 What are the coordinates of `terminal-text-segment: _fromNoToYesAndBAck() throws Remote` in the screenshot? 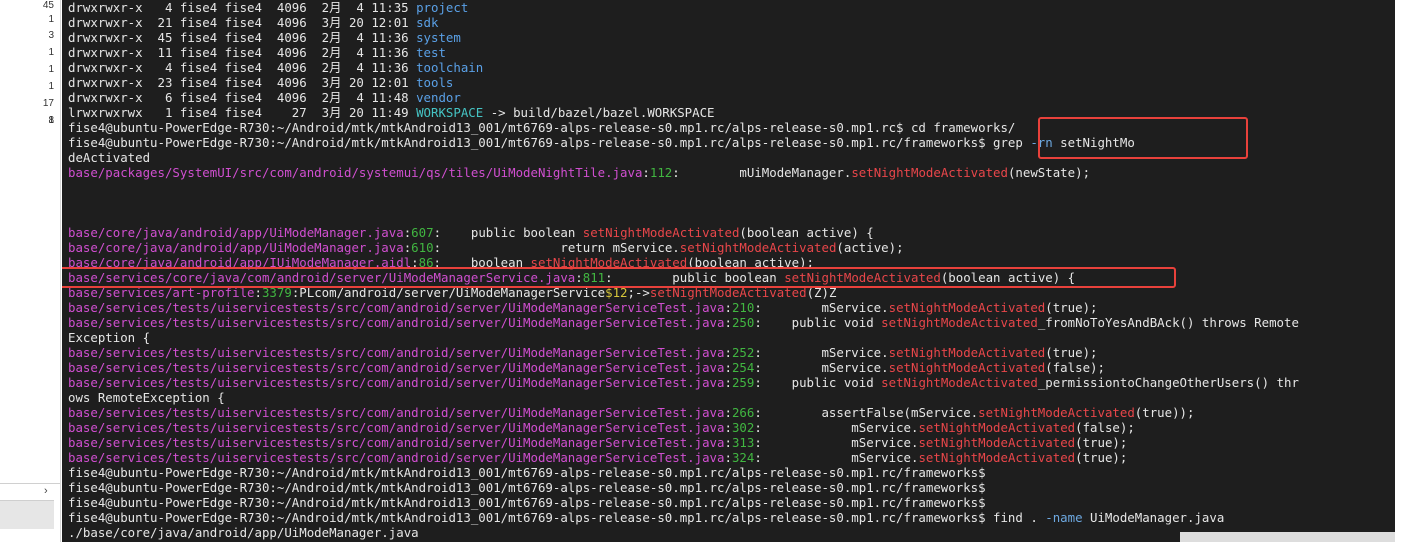 It's located at (1168, 322).